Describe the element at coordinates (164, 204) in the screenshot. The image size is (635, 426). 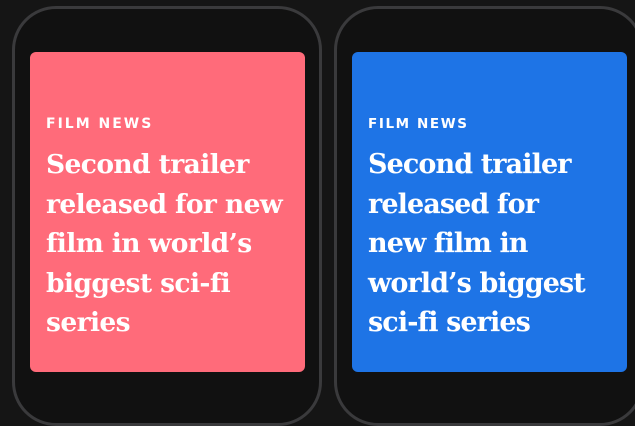
I see `headline-line: released for new` at that location.